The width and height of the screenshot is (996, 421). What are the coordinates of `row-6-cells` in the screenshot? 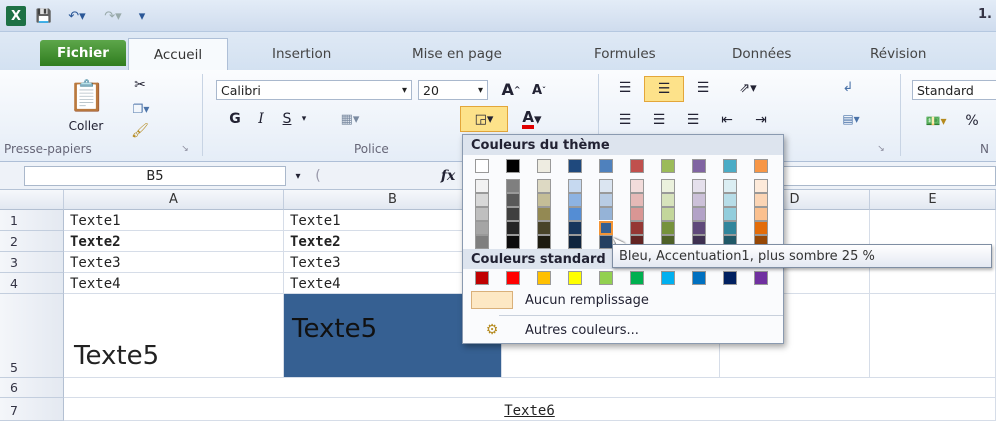 It's located at (530, 388).